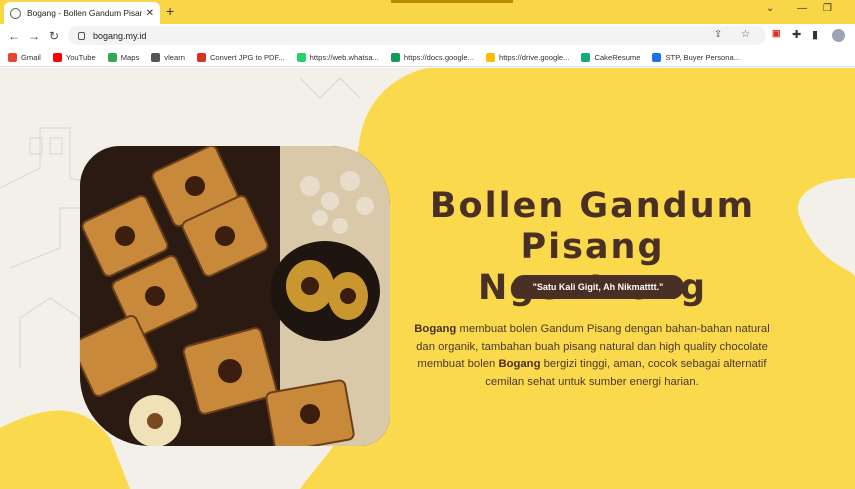  I want to click on reload-button: ↻, so click(54, 36).